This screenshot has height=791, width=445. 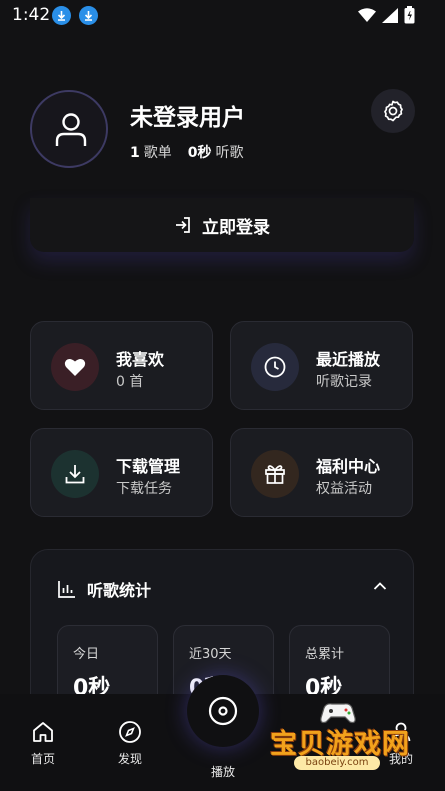 I want to click on nav-play-label: 播放, so click(x=222, y=772).